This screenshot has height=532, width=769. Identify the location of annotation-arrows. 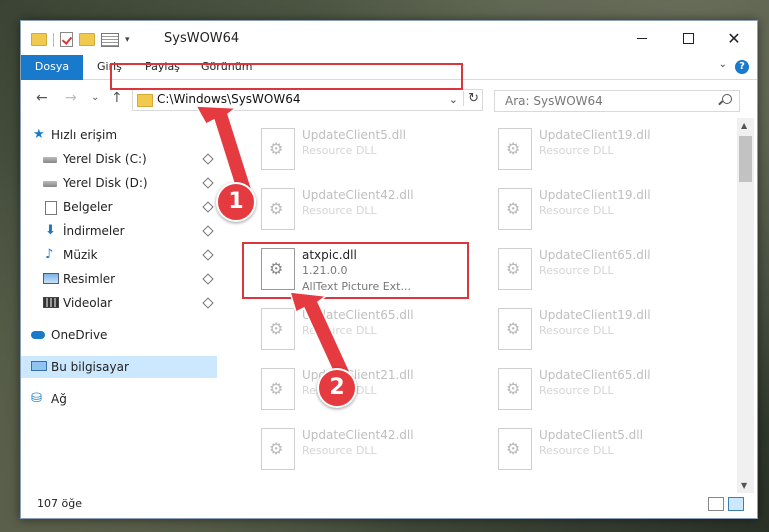
(273, 242).